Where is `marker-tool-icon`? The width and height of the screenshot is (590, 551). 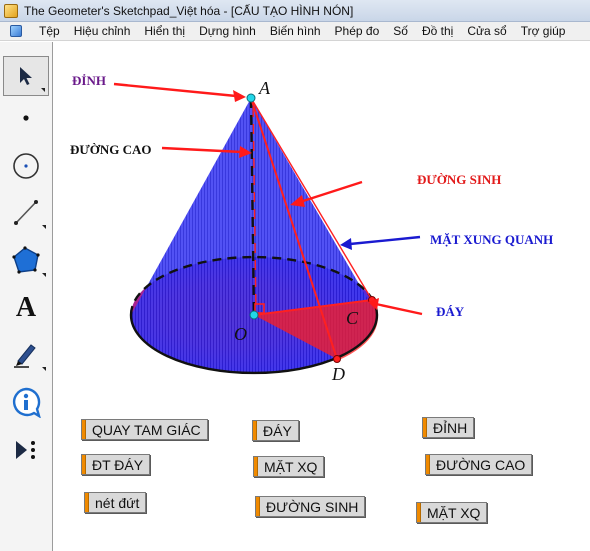 marker-tool-icon is located at coordinates (25, 356).